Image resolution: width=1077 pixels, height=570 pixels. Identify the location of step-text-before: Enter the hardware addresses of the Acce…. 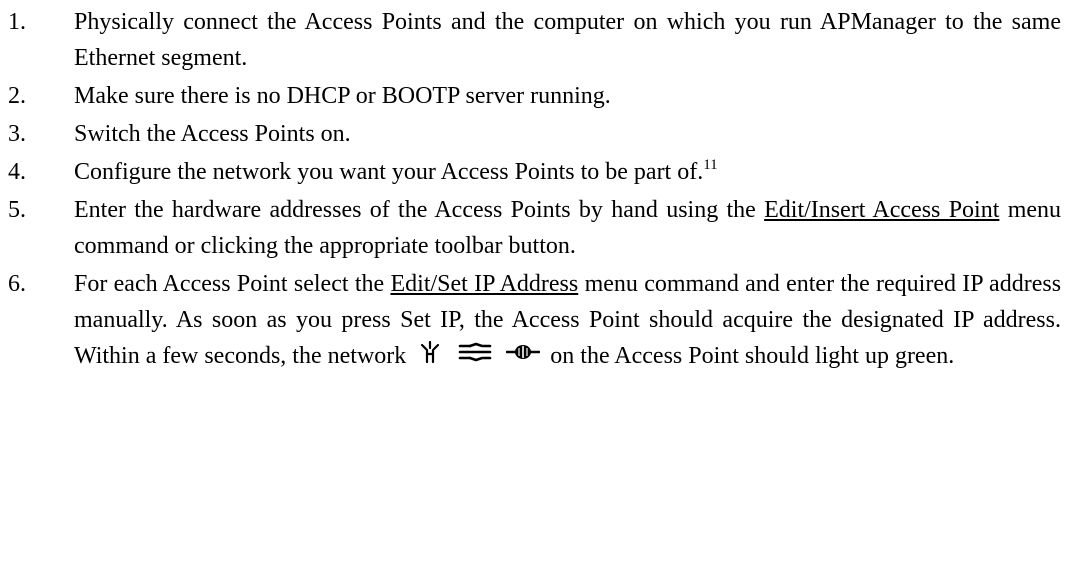
(415, 210).